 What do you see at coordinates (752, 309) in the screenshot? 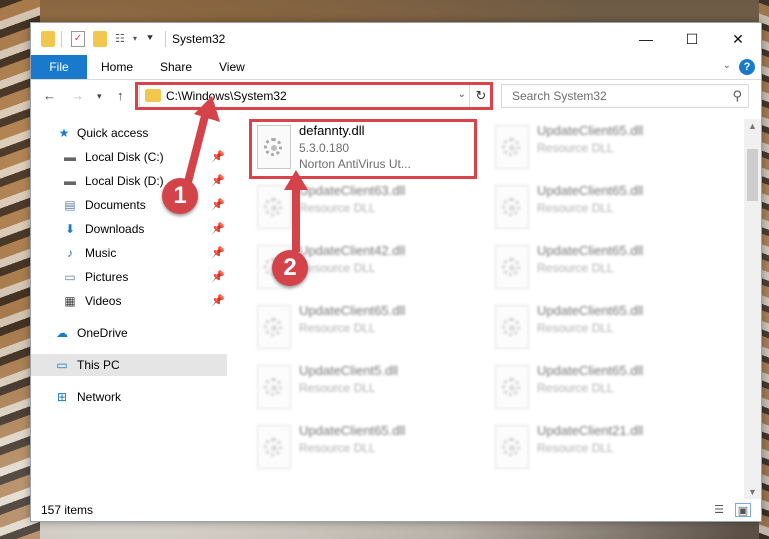
I see `vertical-scrollbar: ▲ ▼` at bounding box center [752, 309].